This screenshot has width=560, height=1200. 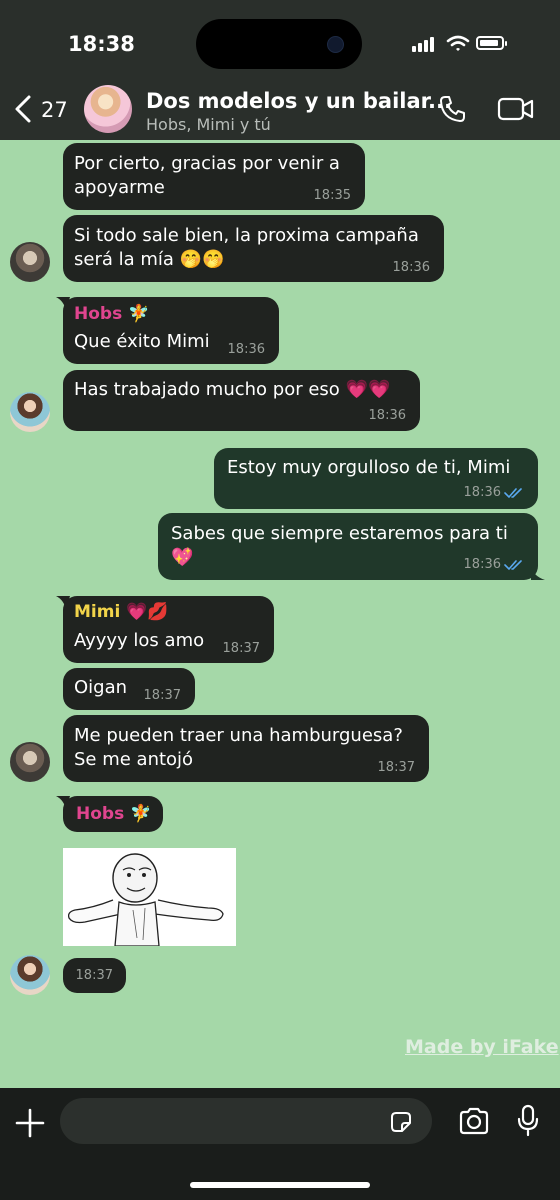 What do you see at coordinates (482, 1047) in the screenshot?
I see `watermark: Made by iFake` at bounding box center [482, 1047].